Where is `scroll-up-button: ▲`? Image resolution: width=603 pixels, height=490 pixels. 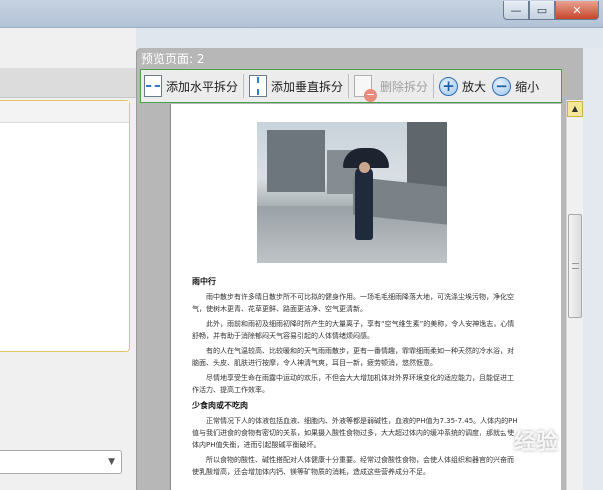
scroll-up-button: ▲ is located at coordinates (575, 109).